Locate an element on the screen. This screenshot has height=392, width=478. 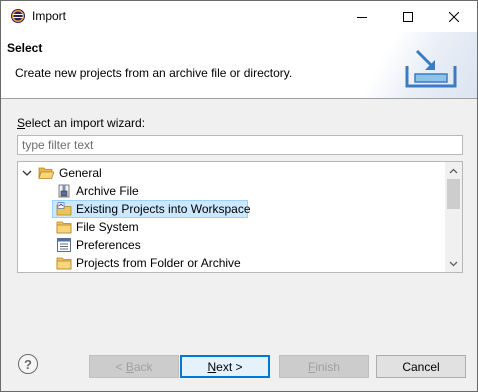
tree-item-label: Existing Projects into Workspace is located at coordinates (163, 209).